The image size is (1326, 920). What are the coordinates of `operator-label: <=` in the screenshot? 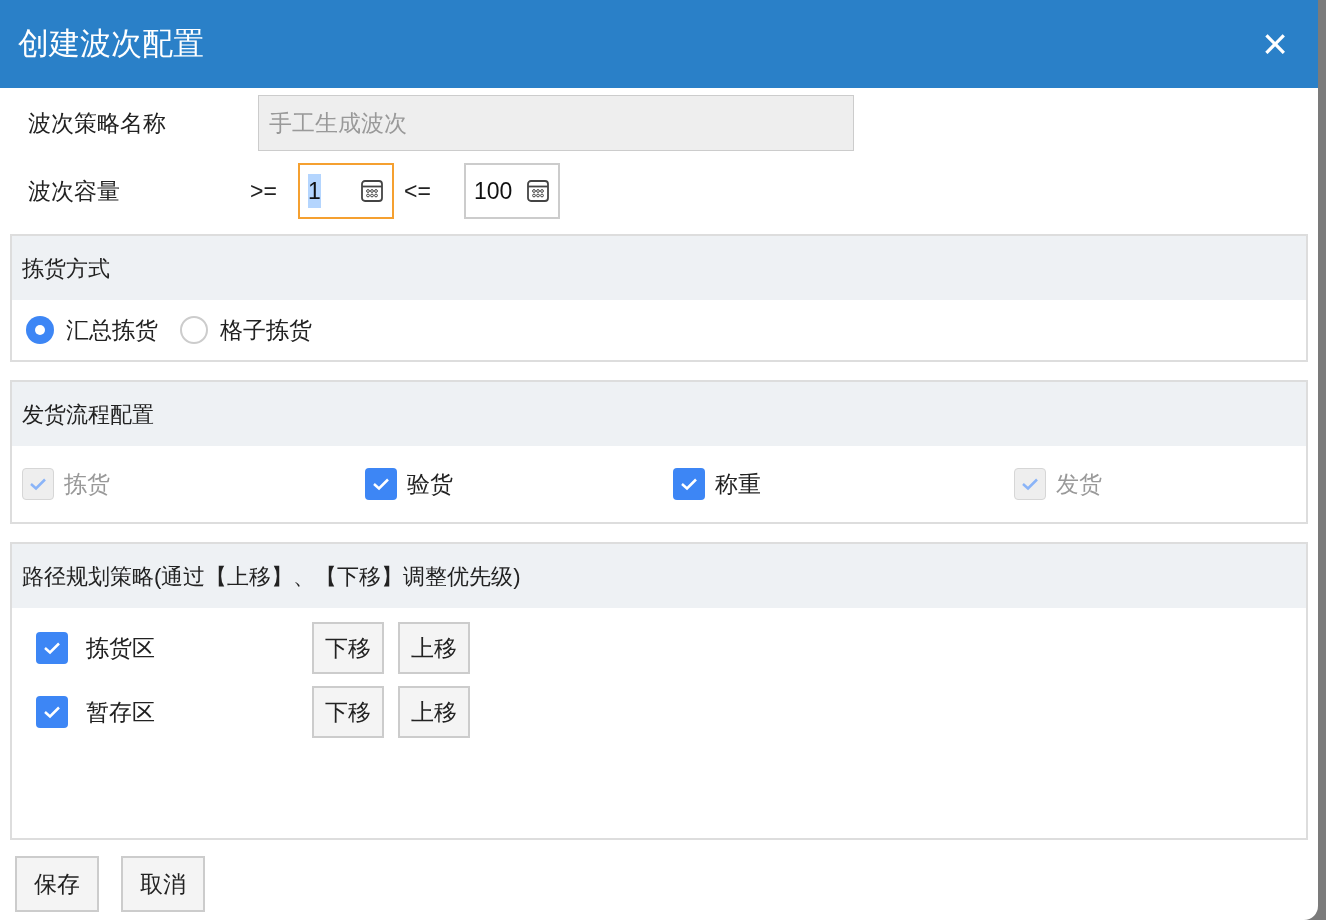 It's located at (417, 191).